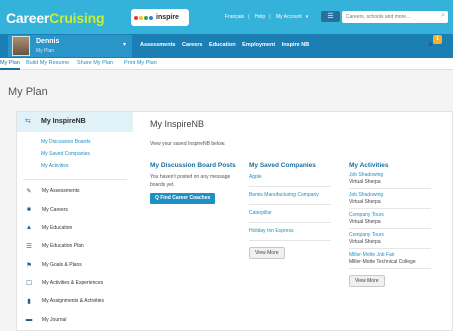 This screenshot has width=453, height=331. What do you see at coordinates (63, 121) in the screenshot?
I see `sidebar-header-label: My InspireNB` at bounding box center [63, 121].